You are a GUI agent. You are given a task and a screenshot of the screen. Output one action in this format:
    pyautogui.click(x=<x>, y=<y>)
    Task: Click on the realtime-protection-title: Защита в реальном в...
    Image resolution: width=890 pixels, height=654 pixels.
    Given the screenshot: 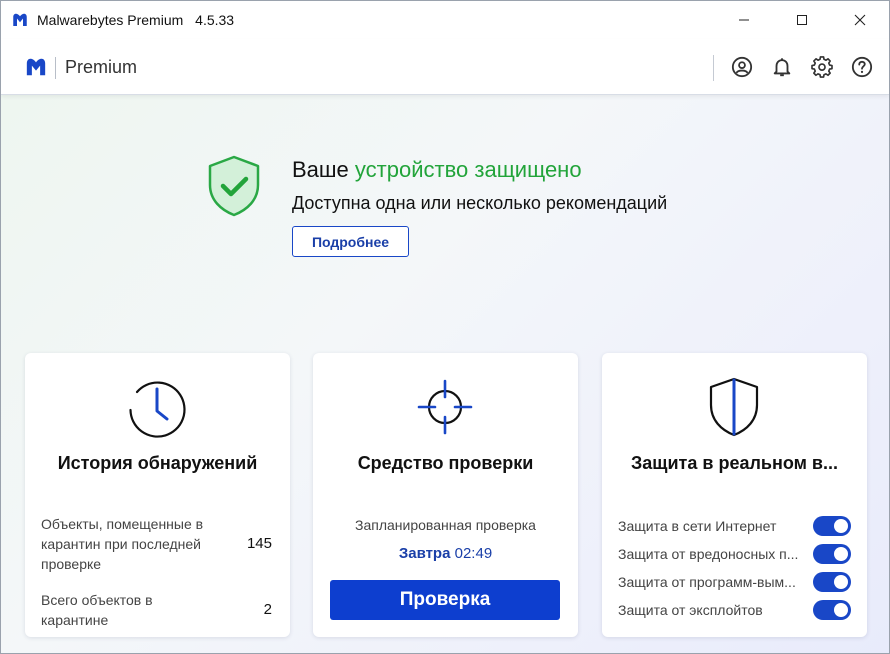 What is the action you would take?
    pyautogui.click(x=734, y=463)
    